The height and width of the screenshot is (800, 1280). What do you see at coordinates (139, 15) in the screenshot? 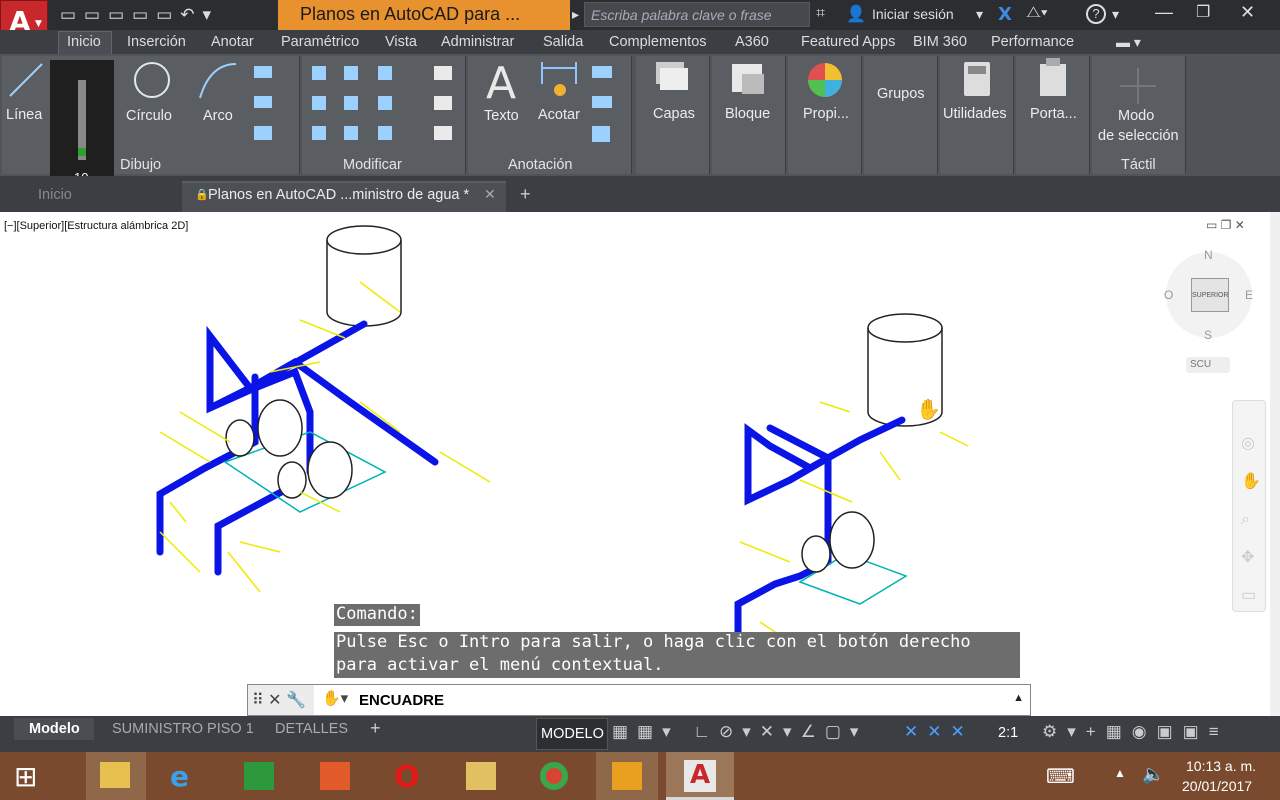
I see `quick-access-toolbar: ▭▭▭▭▭↶▾` at bounding box center [139, 15].